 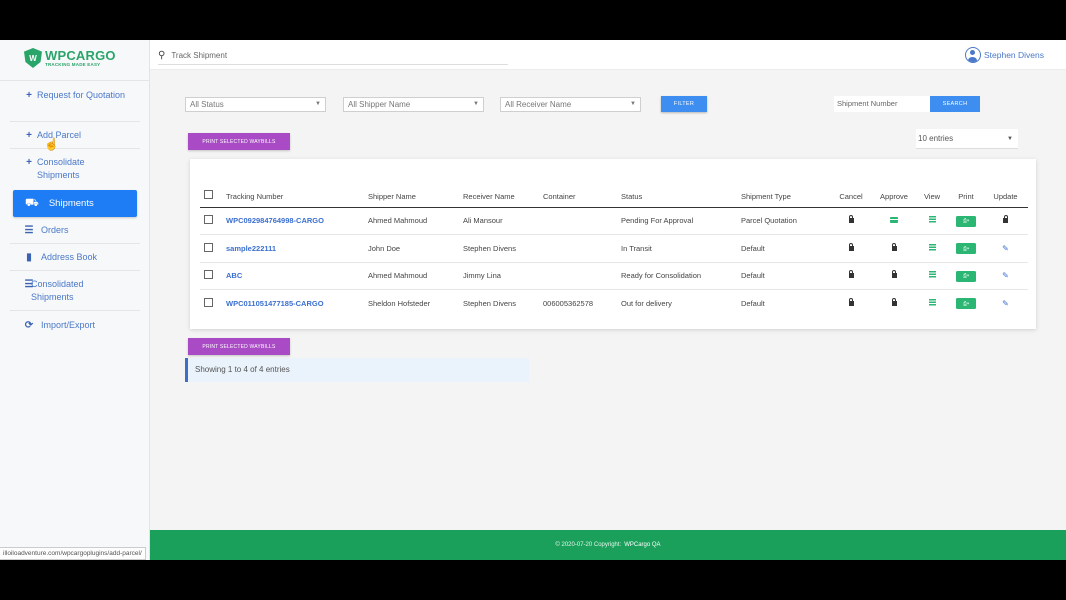 What do you see at coordinates (29, 257) in the screenshot?
I see `book-icon: ▮` at bounding box center [29, 257].